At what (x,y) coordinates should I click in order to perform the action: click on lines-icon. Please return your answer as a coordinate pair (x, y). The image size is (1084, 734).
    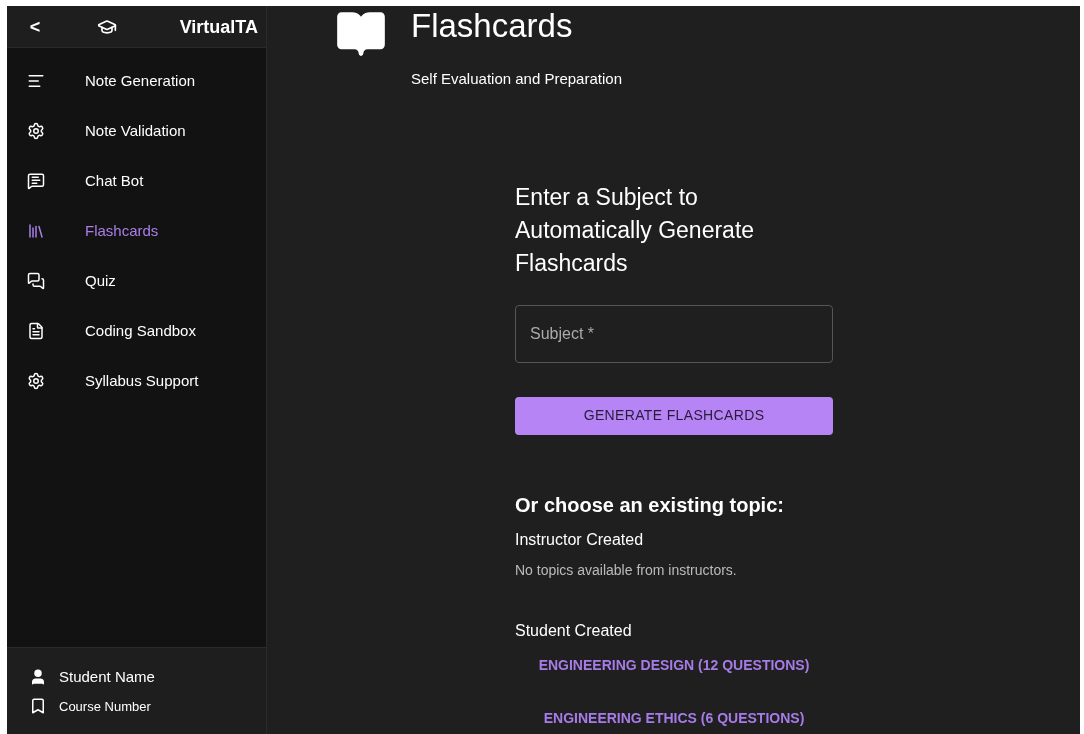
    Looking at the image, I should click on (36, 81).